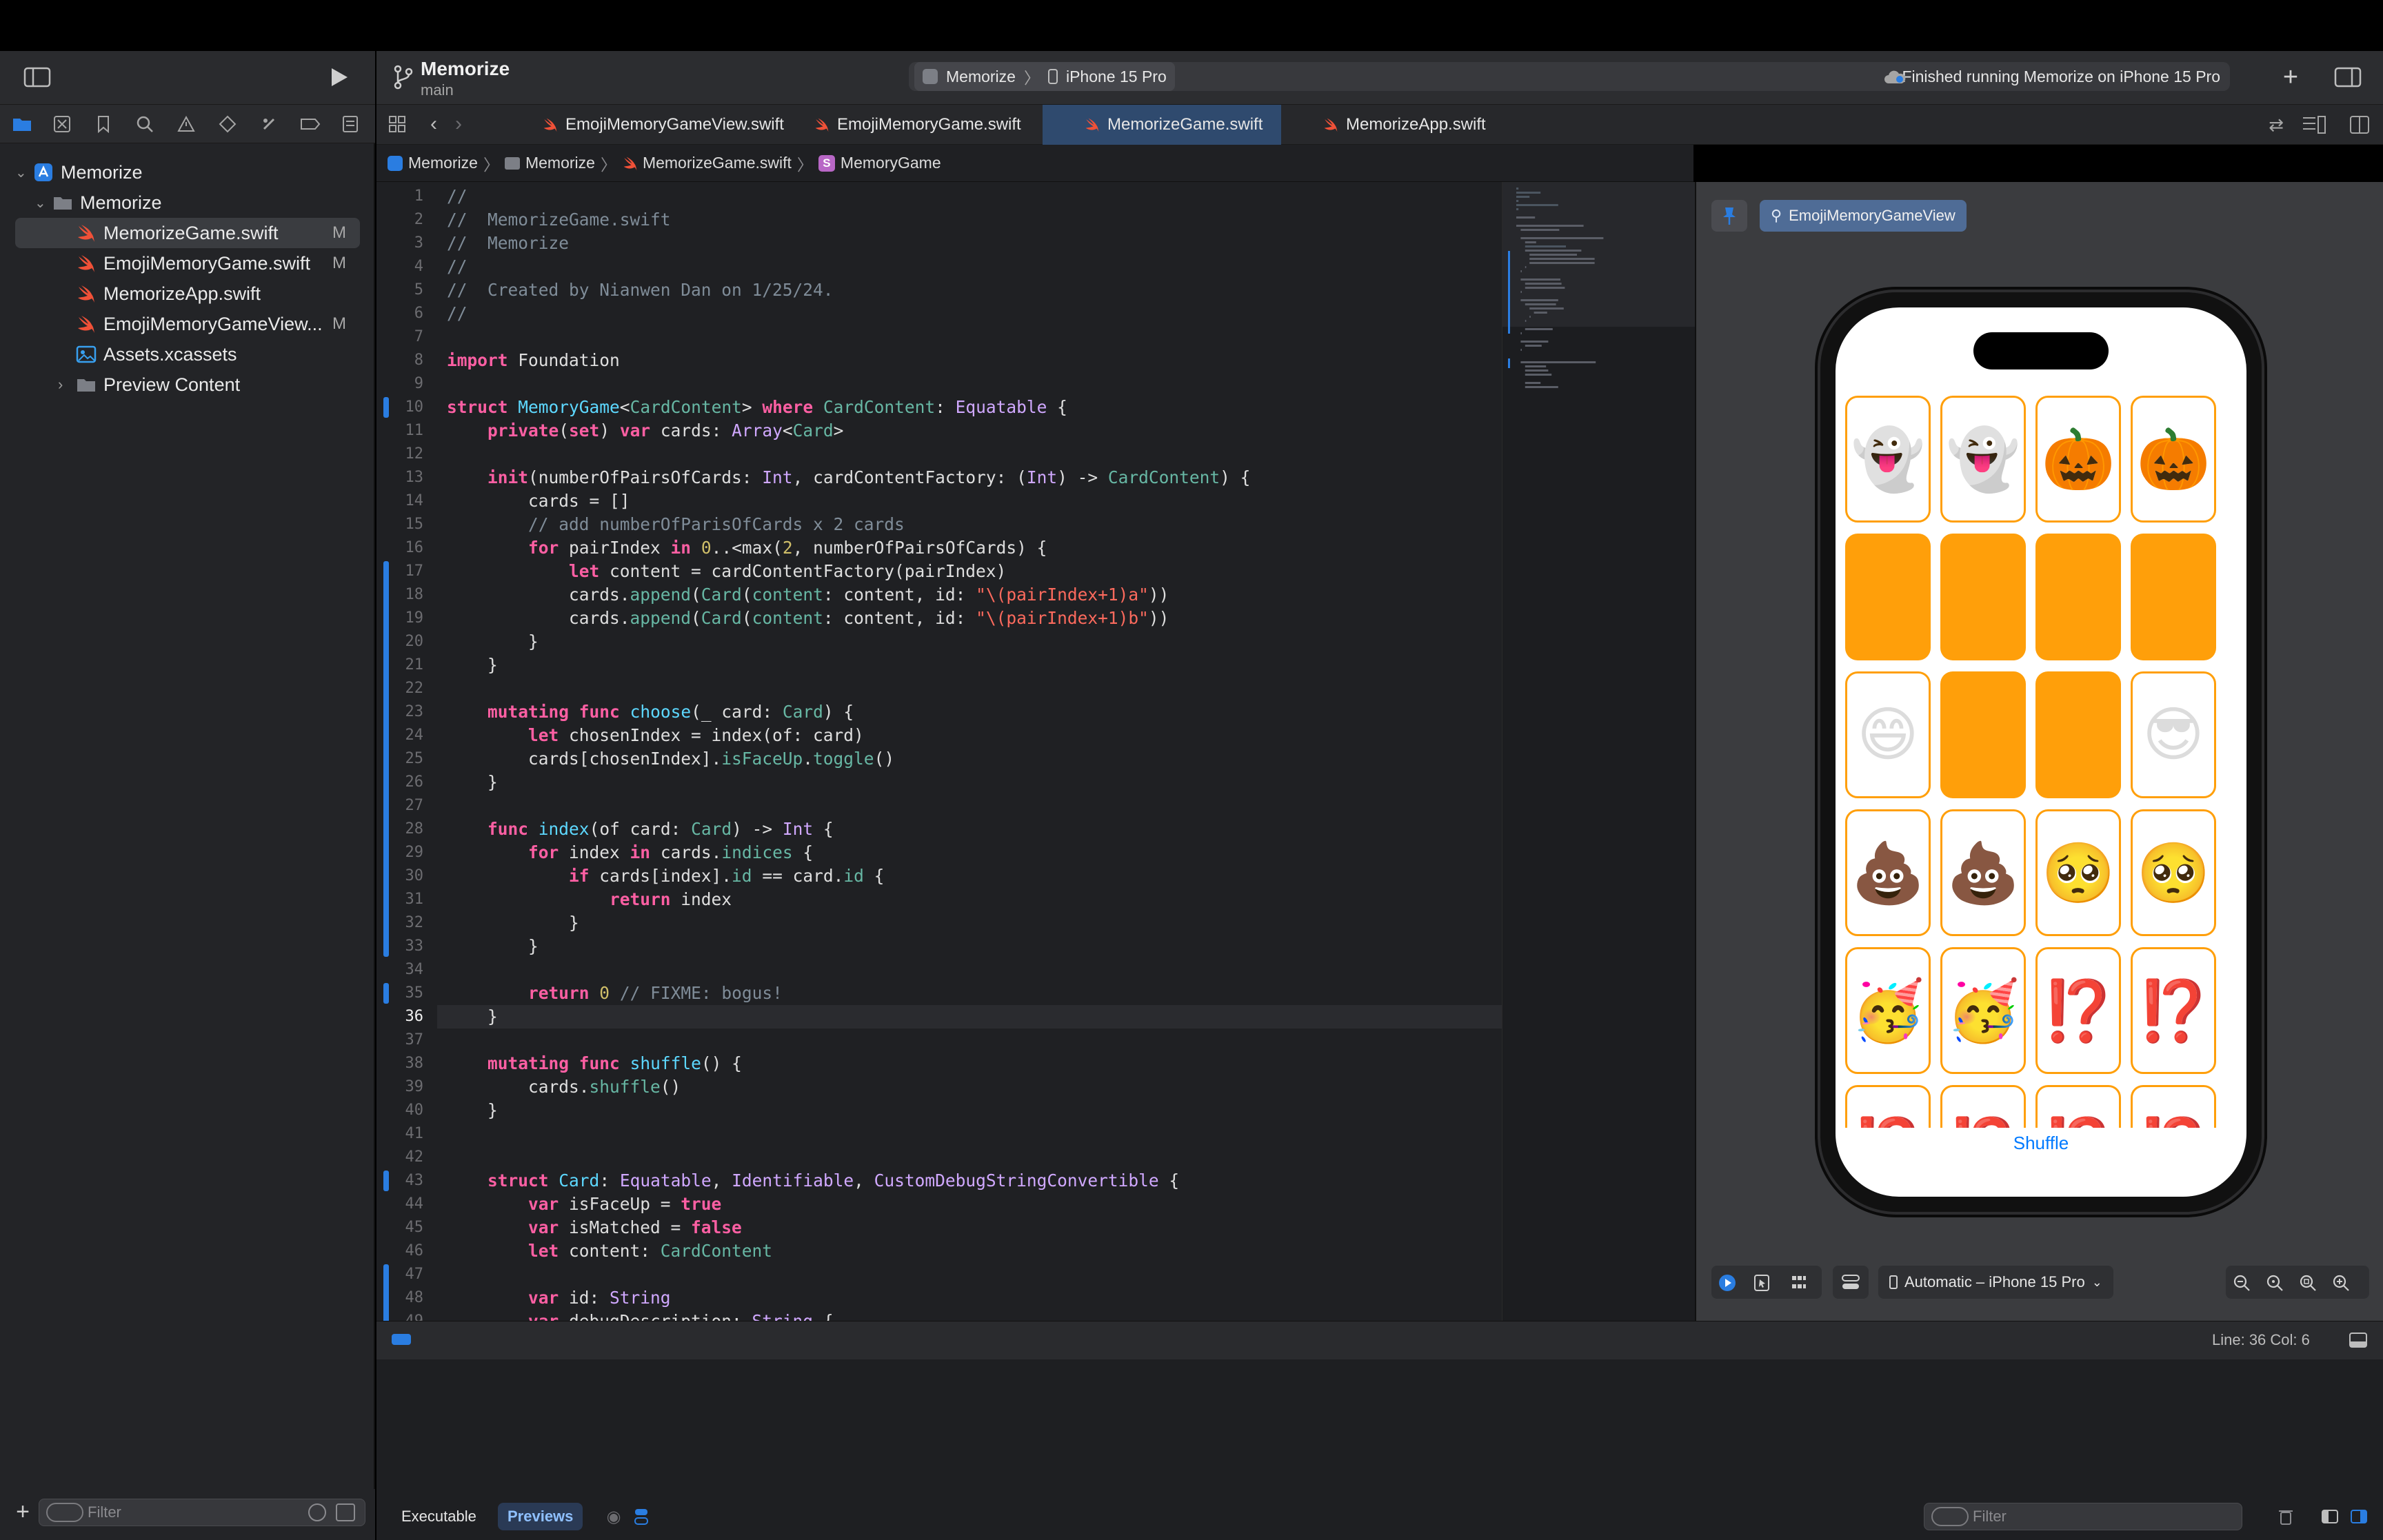 This screenshot has width=2383, height=1540. I want to click on zoom-100-icon, so click(2274, 1283).